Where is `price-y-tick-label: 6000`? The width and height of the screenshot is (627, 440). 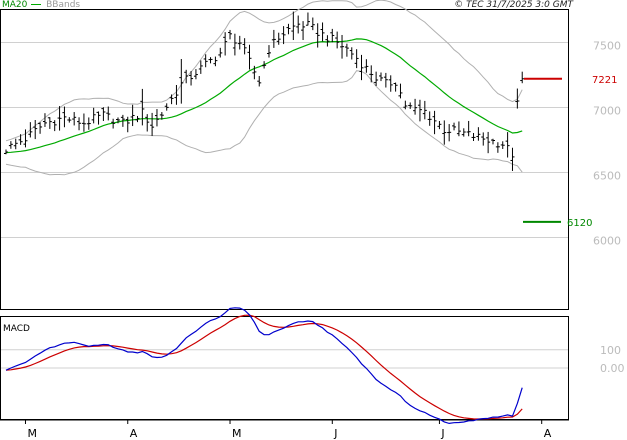
price-y-tick-label: 6000 is located at coordinates (607, 241).